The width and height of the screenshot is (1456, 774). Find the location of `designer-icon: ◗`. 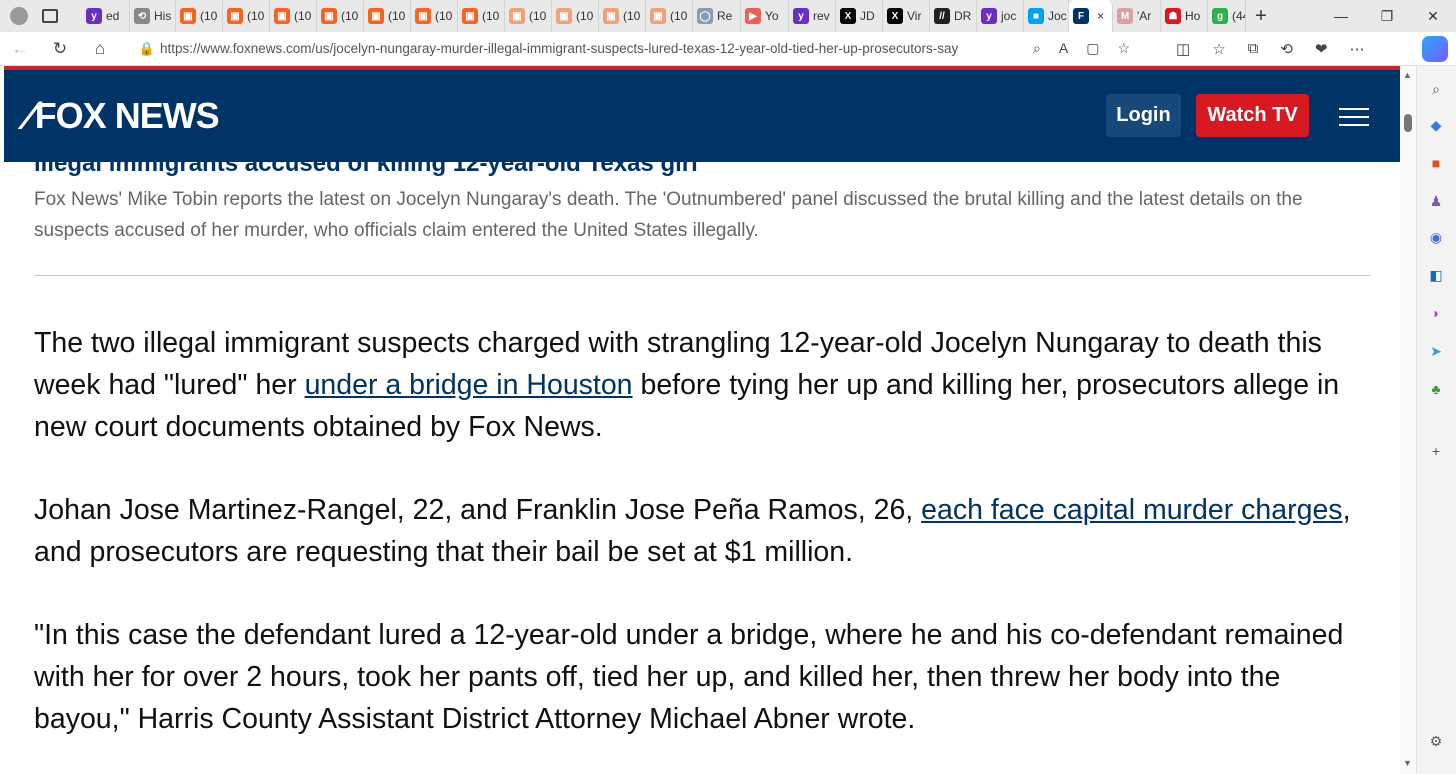

designer-icon: ◗ is located at coordinates (1436, 313).